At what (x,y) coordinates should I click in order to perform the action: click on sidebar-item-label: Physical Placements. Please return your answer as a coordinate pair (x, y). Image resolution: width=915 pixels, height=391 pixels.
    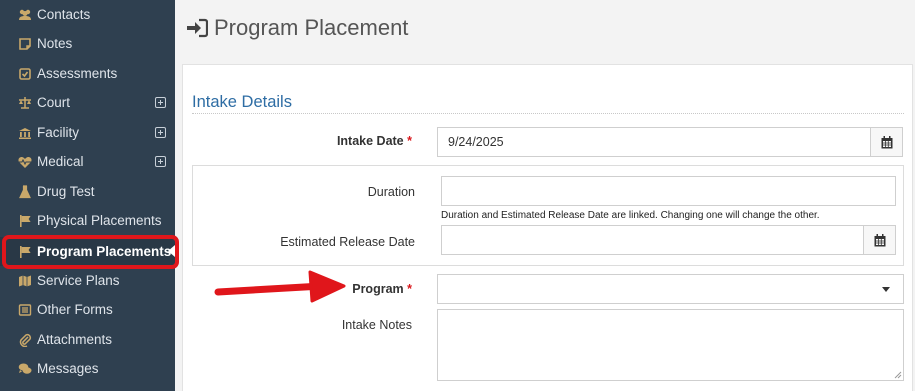
    Looking at the image, I should click on (99, 220).